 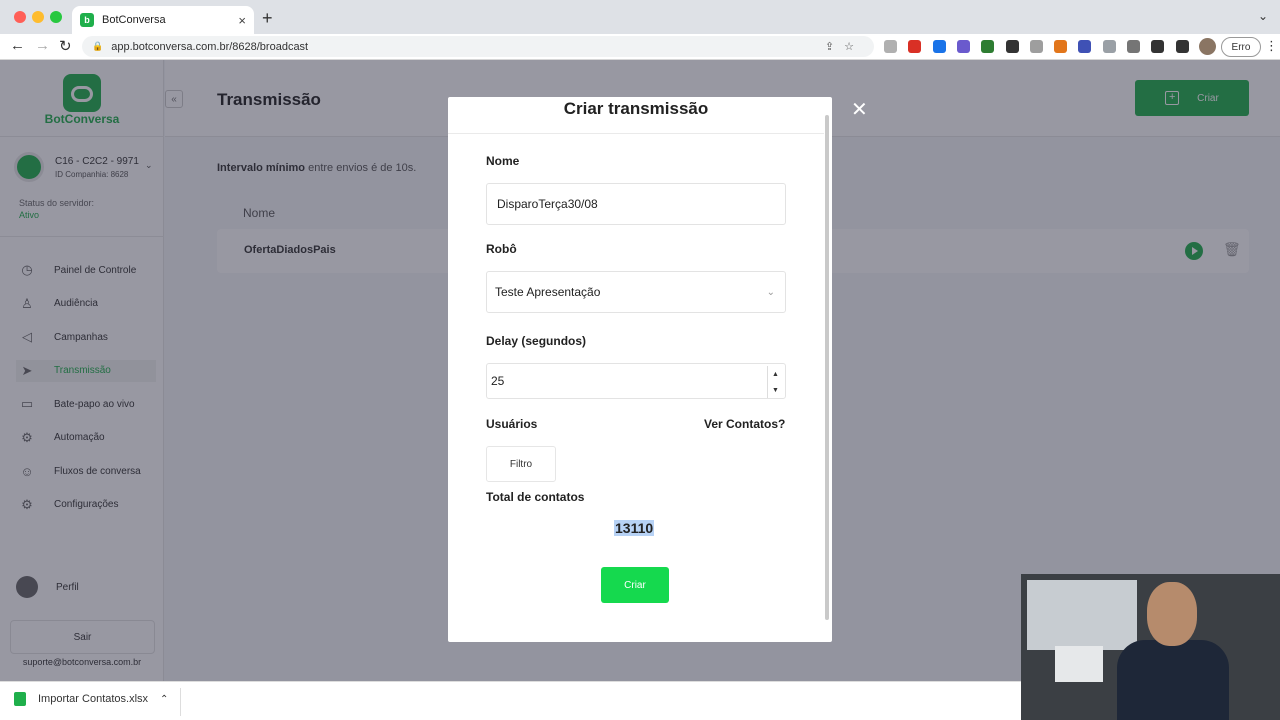 What do you see at coordinates (636, 381) in the screenshot?
I see `delay-input: 25 ▲ ▼` at bounding box center [636, 381].